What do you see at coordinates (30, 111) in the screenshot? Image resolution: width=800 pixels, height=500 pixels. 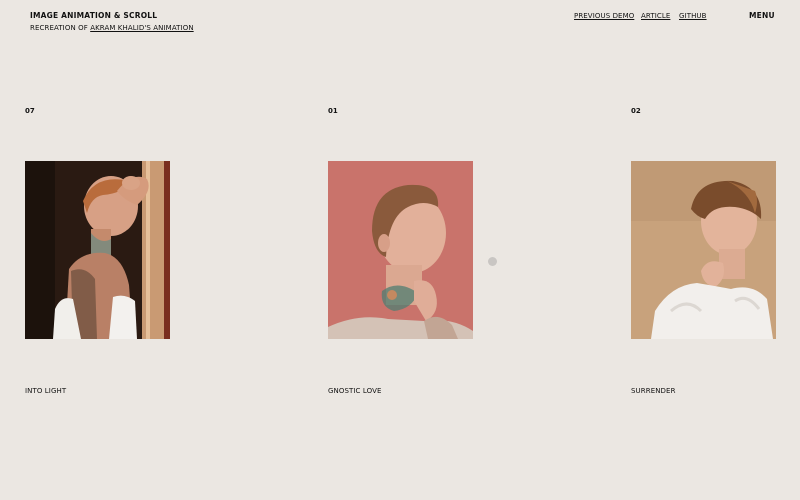 I see `item-number: 07` at bounding box center [30, 111].